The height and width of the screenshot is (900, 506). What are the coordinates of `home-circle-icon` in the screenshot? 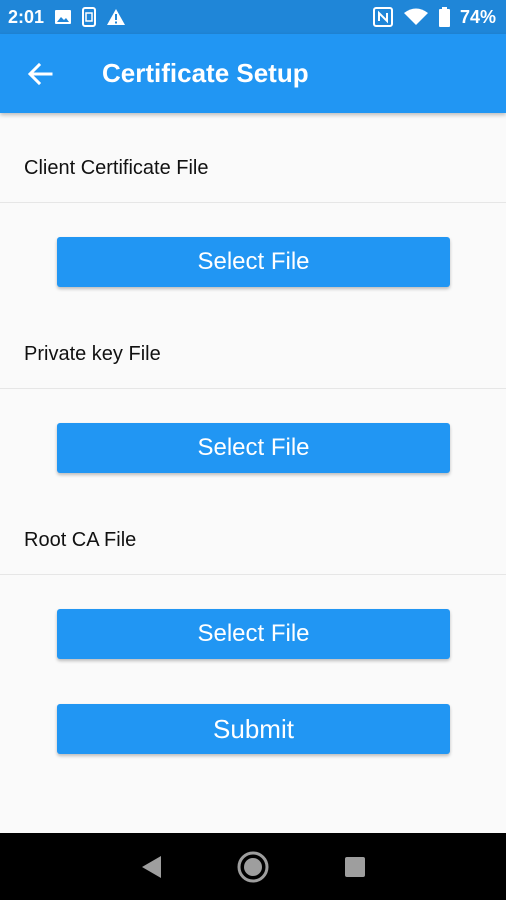 It's located at (253, 867).